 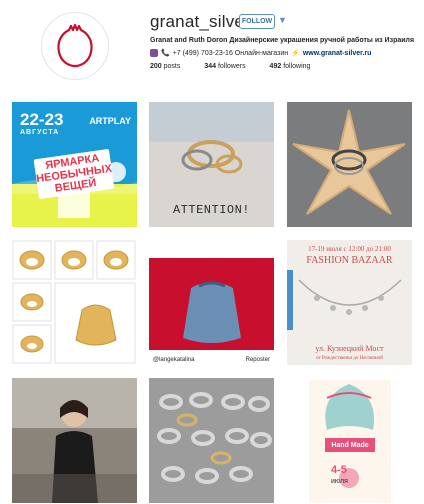 What do you see at coordinates (154, 53) in the screenshot?
I see `viber-icon` at bounding box center [154, 53].